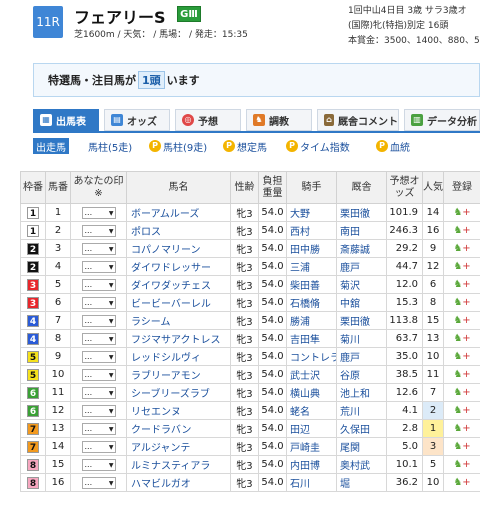  Describe the element at coordinates (66, 120) in the screenshot. I see `tab-entries: ▦ 出馬表` at that location.